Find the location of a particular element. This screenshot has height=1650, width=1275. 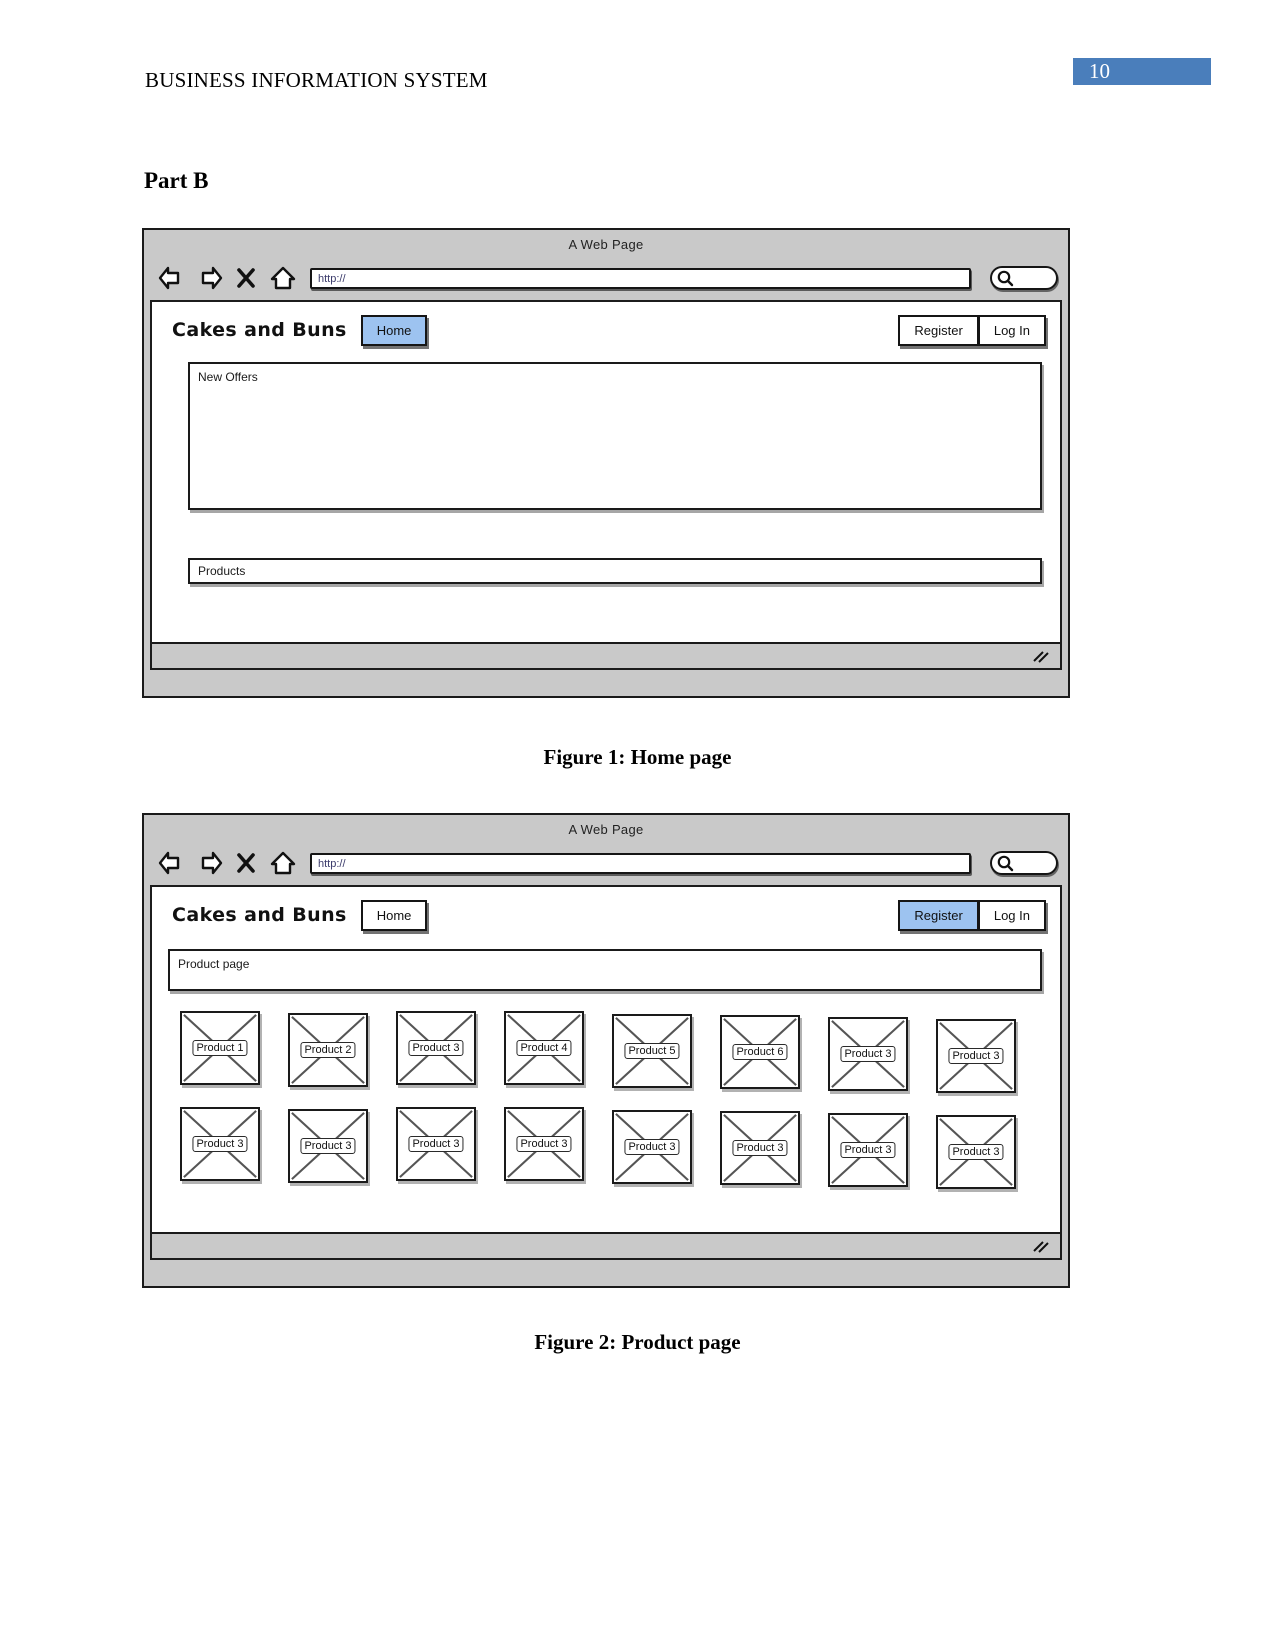

section-title: Part B is located at coordinates (176, 180).